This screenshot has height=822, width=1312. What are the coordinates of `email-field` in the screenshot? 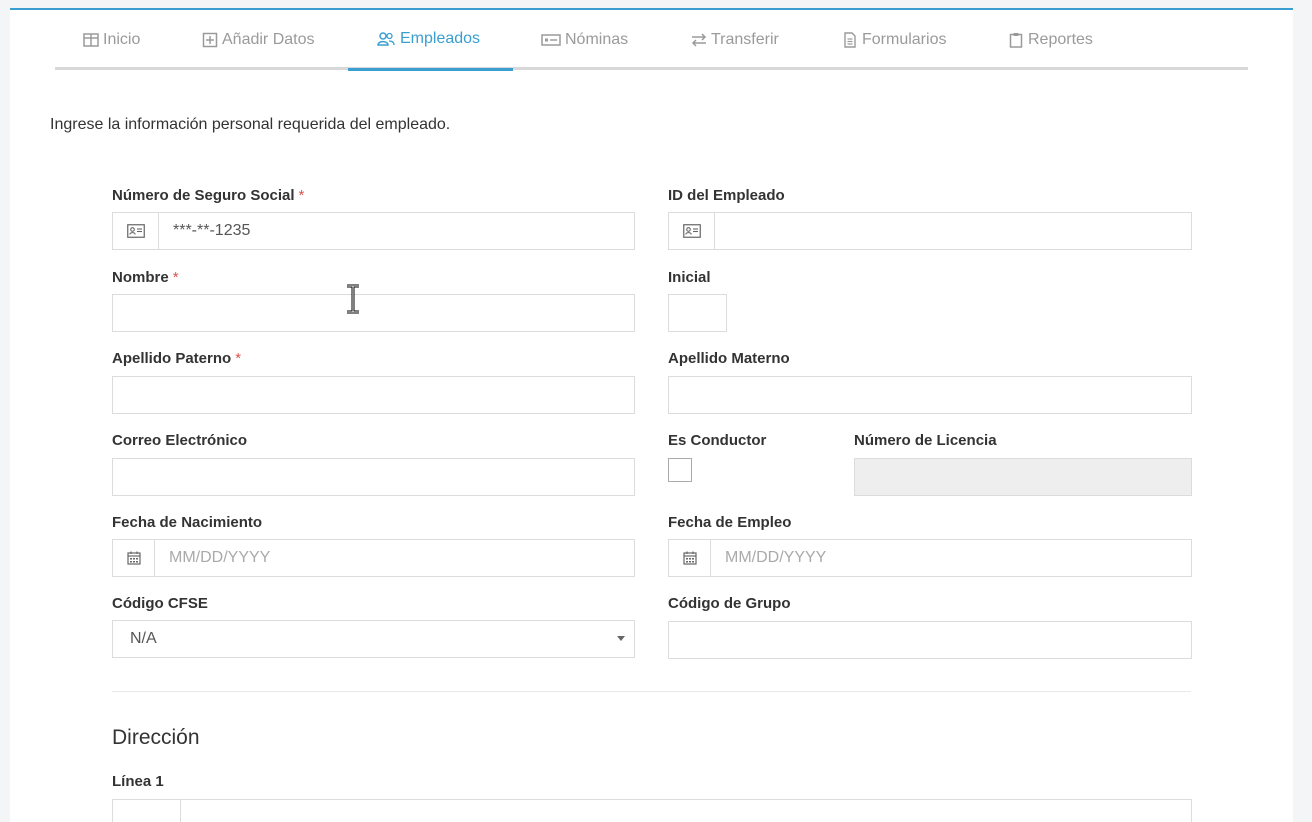 It's located at (373, 477).